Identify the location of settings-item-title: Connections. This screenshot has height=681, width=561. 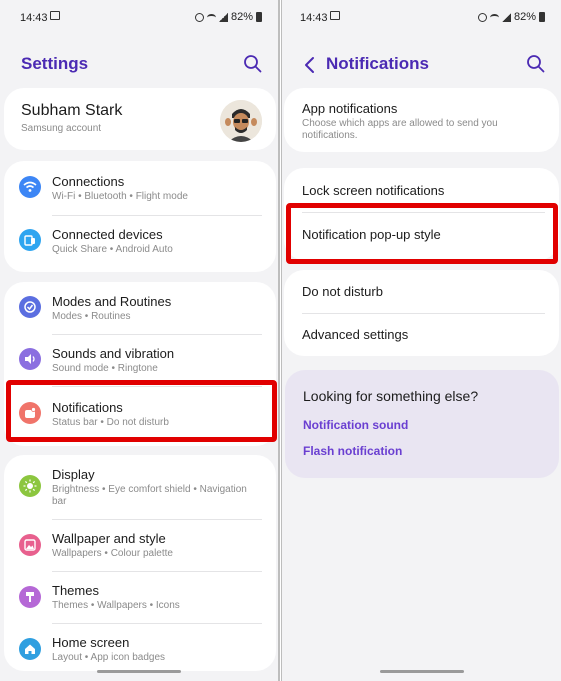
(88, 181).